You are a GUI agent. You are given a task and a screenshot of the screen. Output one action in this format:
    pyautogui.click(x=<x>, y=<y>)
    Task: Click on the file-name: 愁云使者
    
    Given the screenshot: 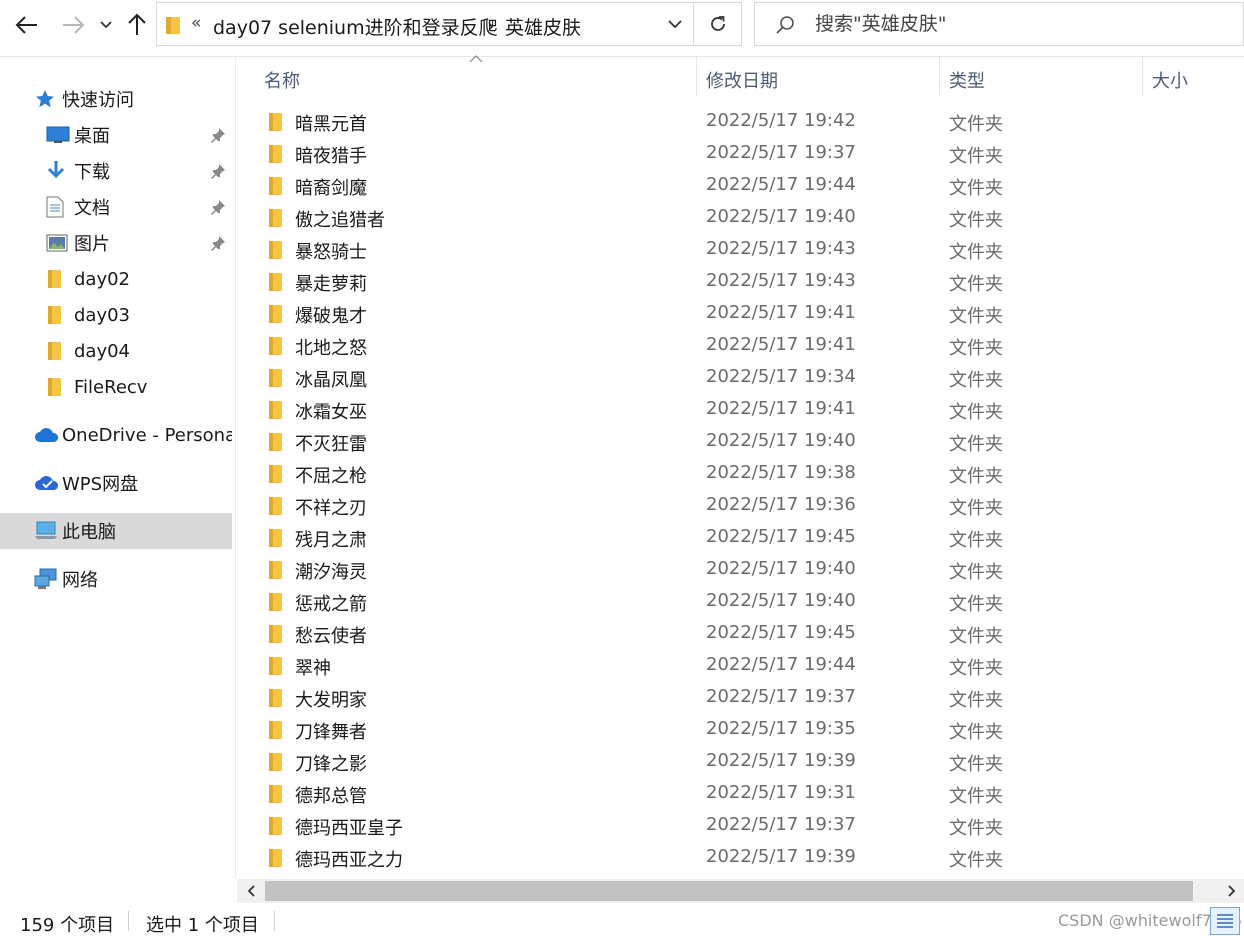 What is the action you would take?
    pyautogui.click(x=331, y=635)
    